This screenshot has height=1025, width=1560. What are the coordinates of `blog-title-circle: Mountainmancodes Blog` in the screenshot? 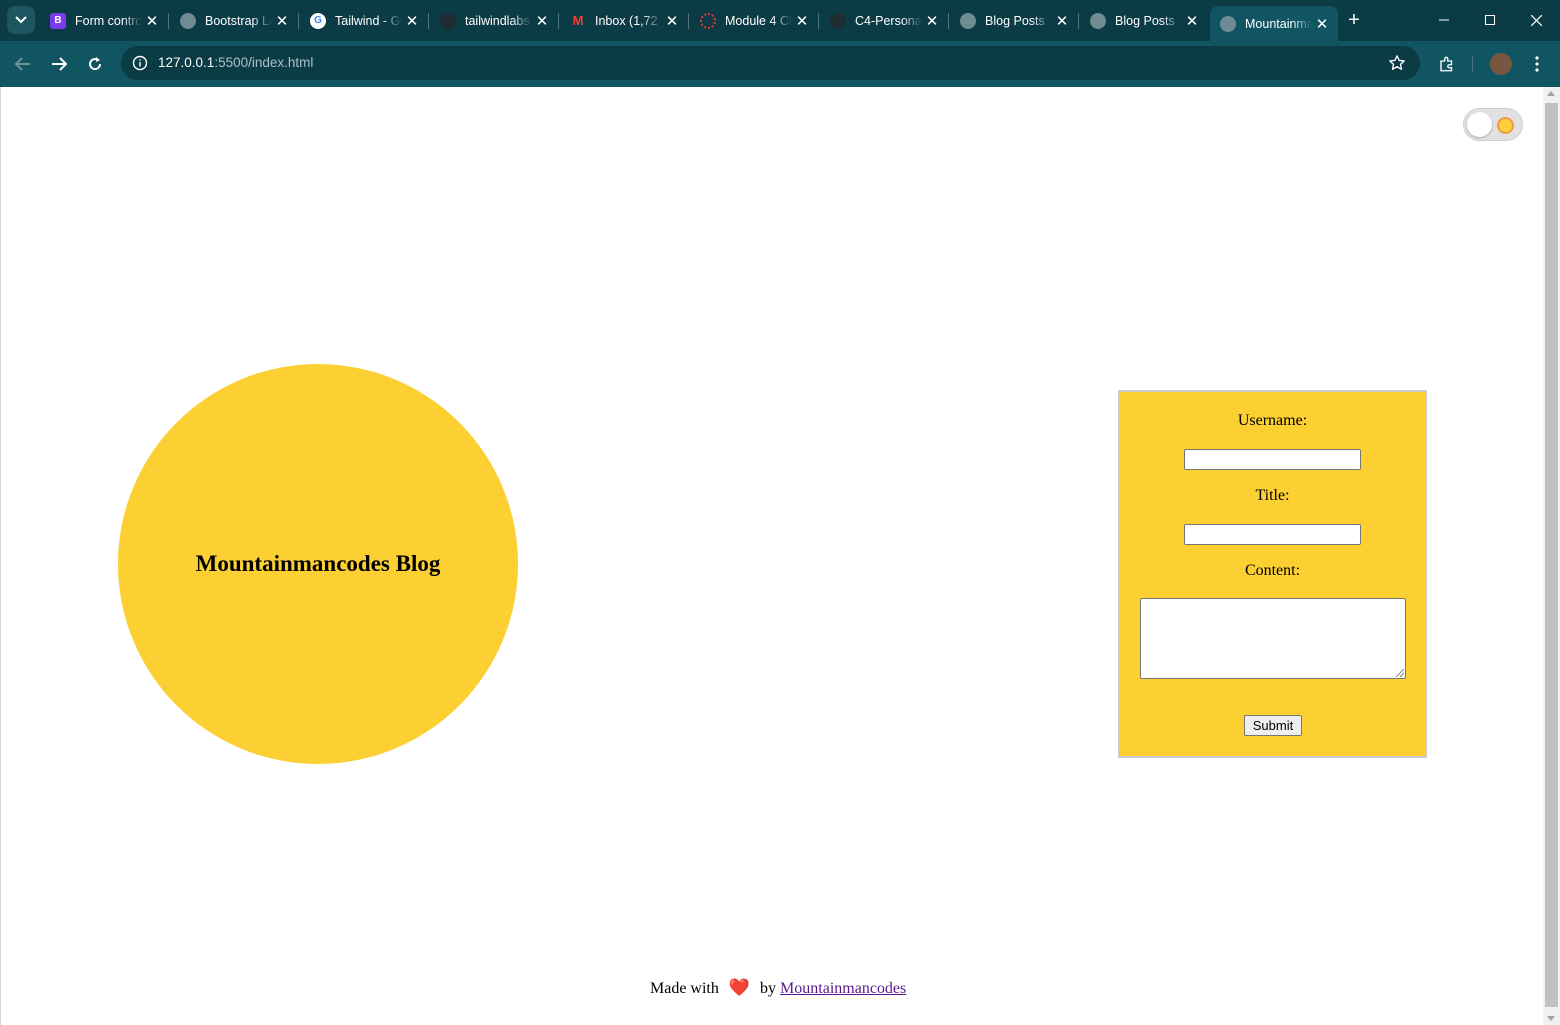 It's located at (318, 564).